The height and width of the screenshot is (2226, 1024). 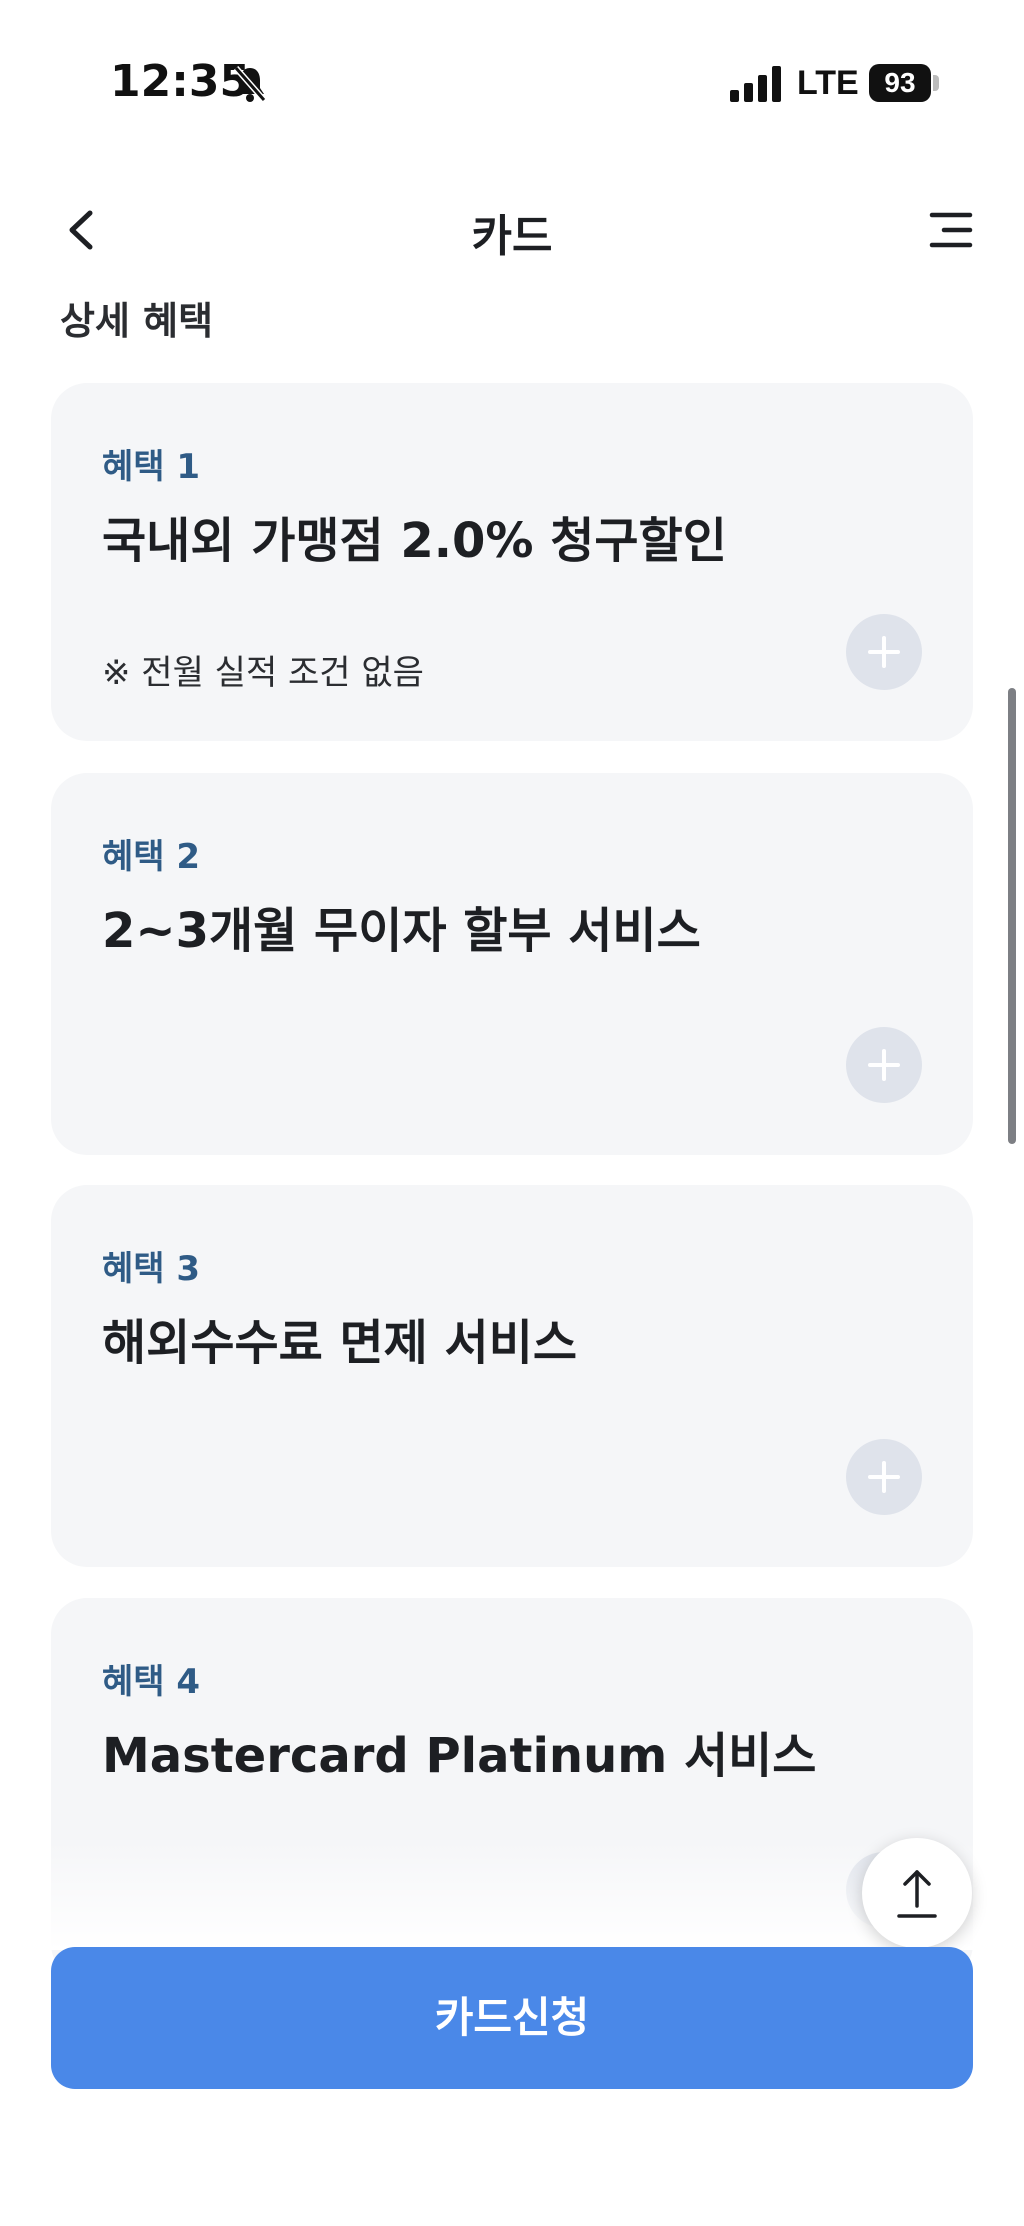 I want to click on apply-card-button: 카드신청, so click(x=512, y=2018).